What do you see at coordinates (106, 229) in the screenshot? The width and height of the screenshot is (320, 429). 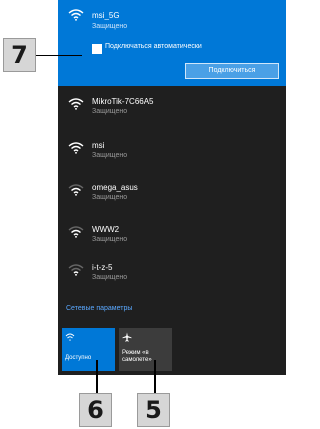 I see `network-ssid: WWW2` at bounding box center [106, 229].